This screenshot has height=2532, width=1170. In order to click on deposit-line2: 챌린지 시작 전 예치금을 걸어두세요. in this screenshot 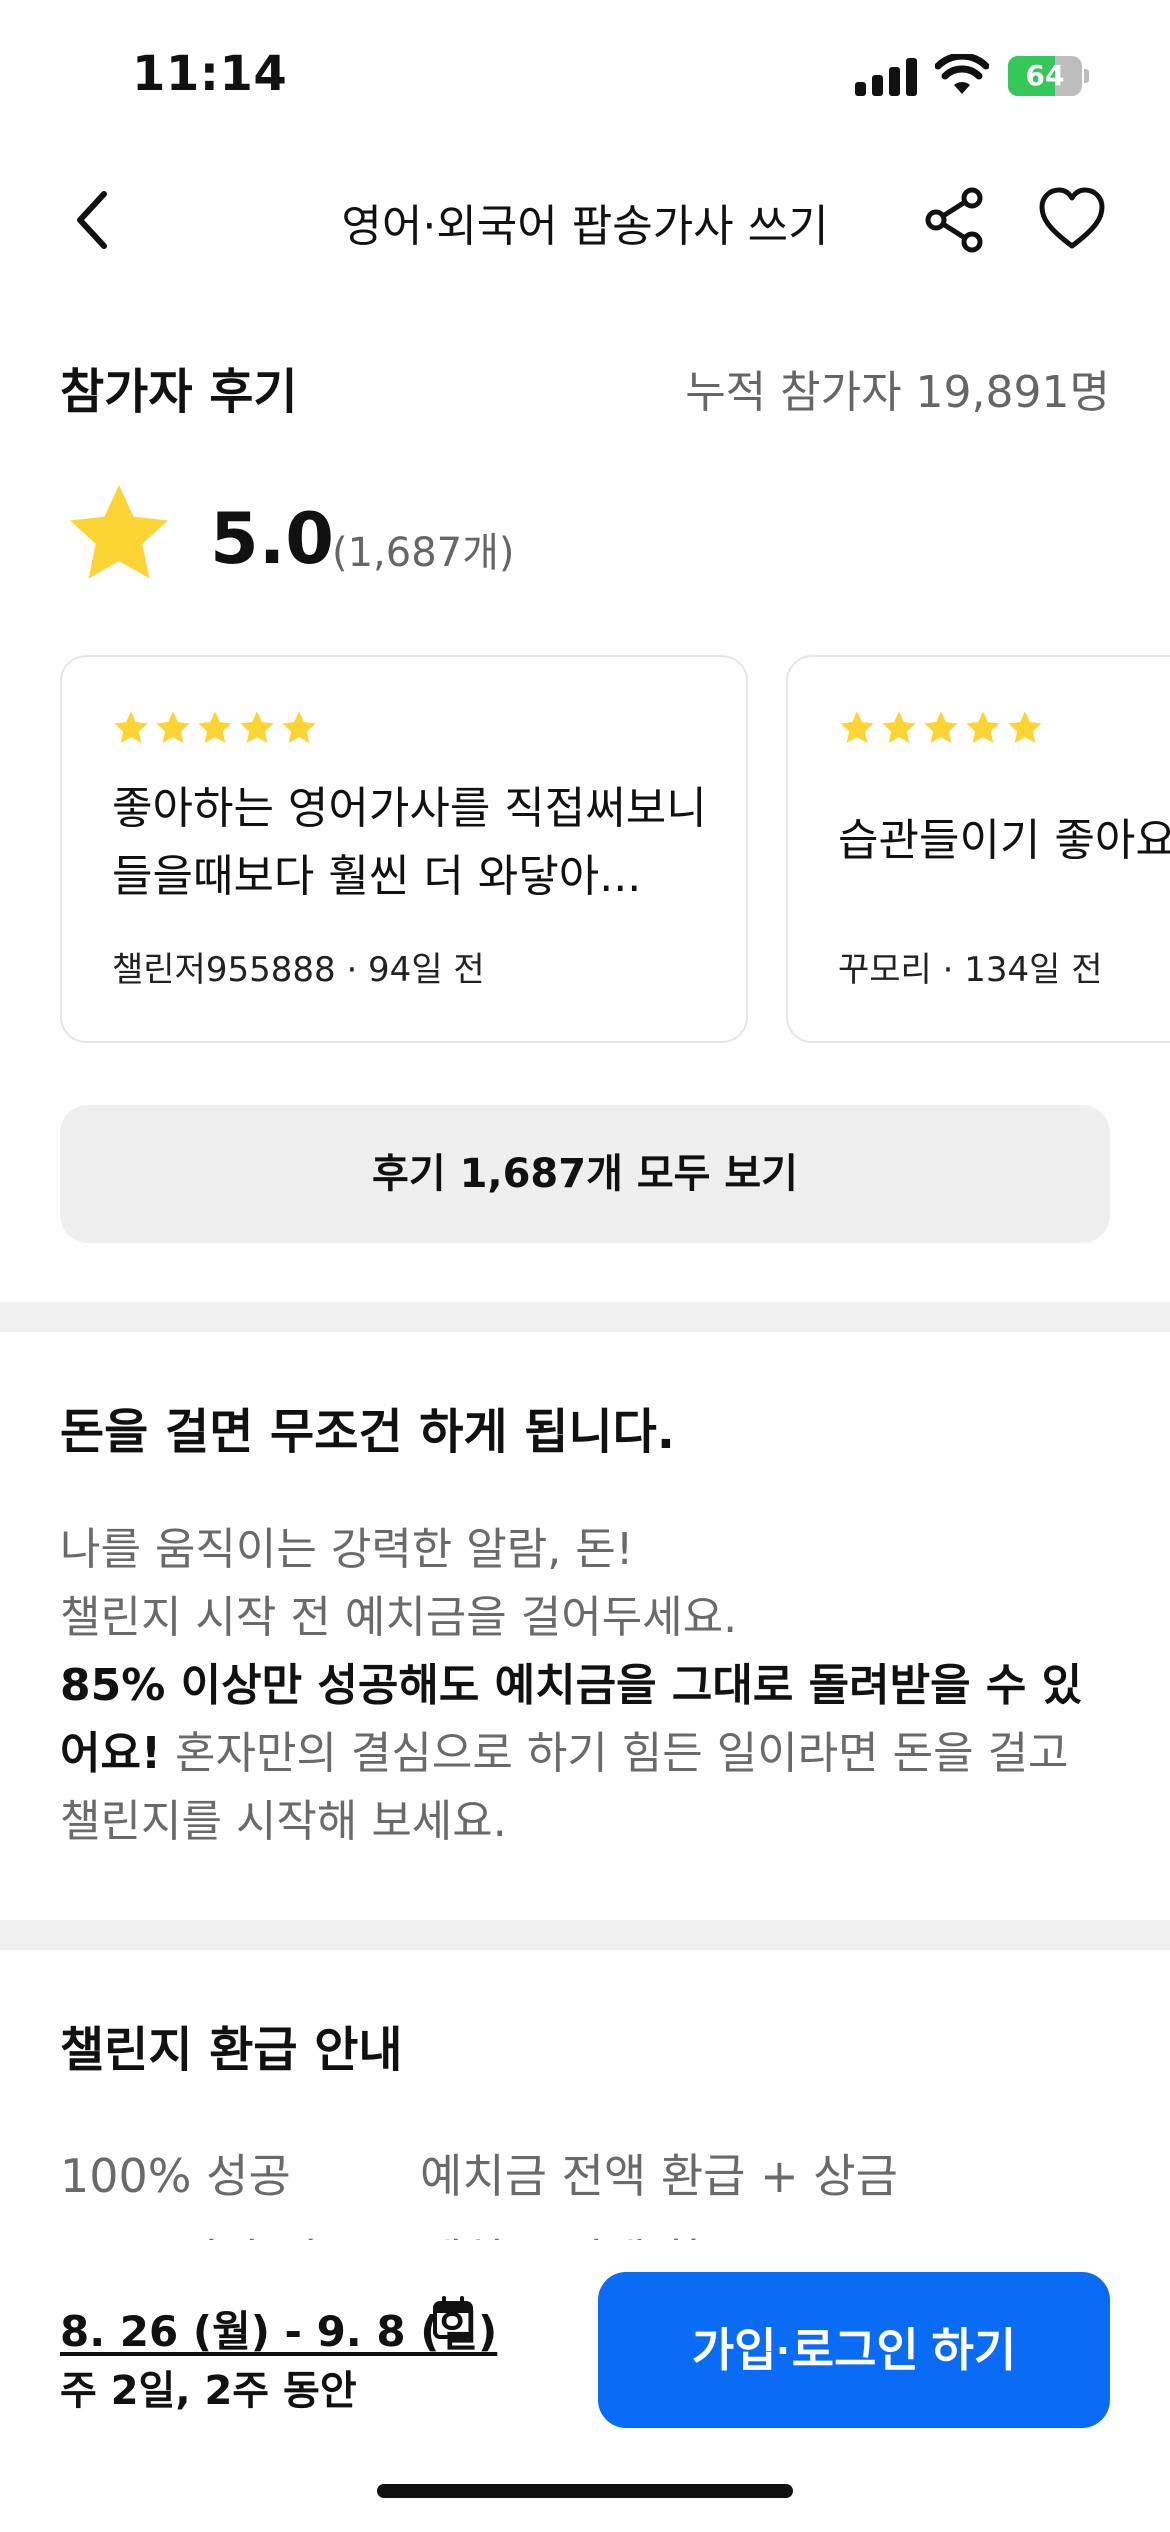, I will do `click(399, 1617)`.